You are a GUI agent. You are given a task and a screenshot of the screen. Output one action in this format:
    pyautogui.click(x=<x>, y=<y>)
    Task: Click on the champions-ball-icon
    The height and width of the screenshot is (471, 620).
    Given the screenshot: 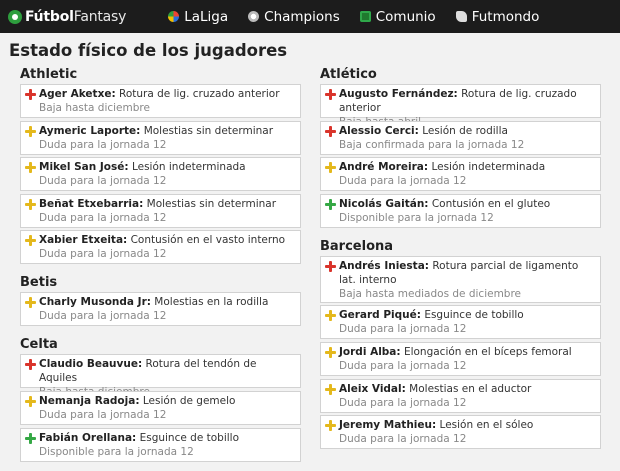 What is the action you would take?
    pyautogui.click(x=254, y=16)
    